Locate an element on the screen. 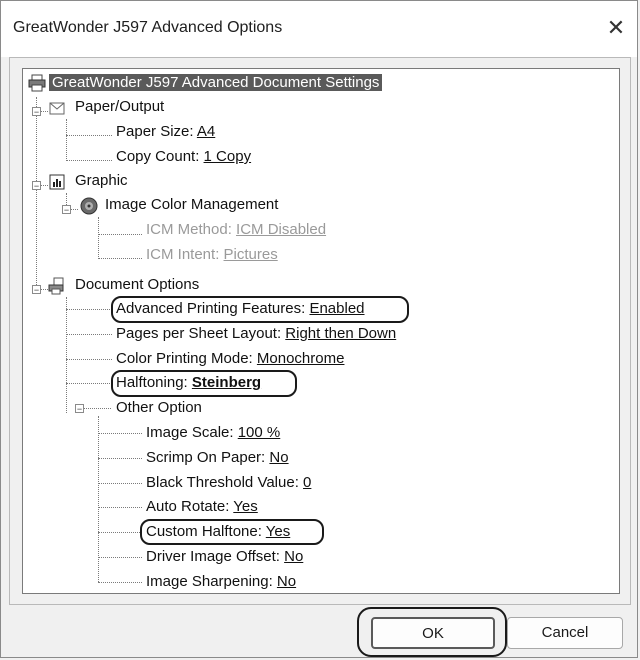 This screenshot has height=660, width=640. tree-item-copy-count: Copy Count: 1 Copy is located at coordinates (183, 157).